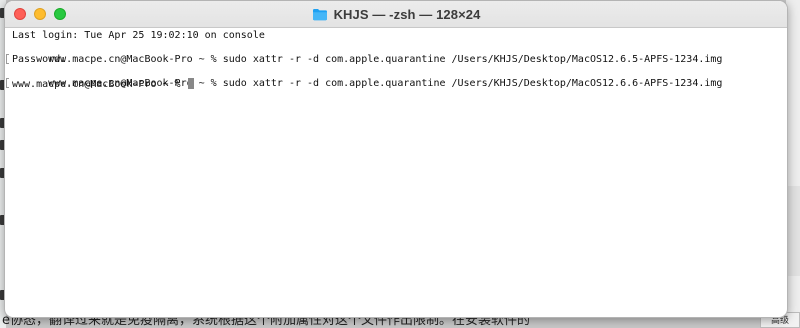  I want to click on window-title-group: KHJS — -zsh — 128×24, so click(396, 14).